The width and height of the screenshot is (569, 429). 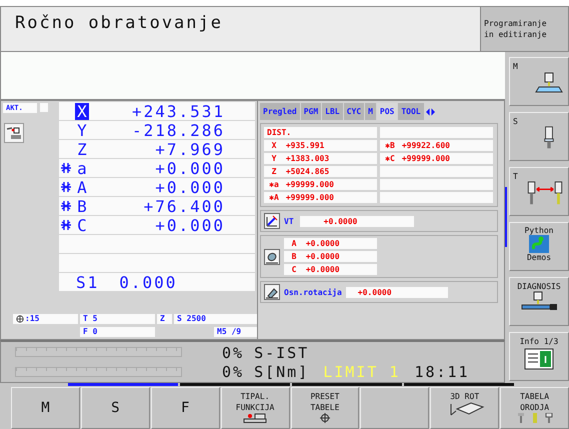 What do you see at coordinates (117, 331) in the screenshot?
I see `feed-field: F 0` at bounding box center [117, 331].